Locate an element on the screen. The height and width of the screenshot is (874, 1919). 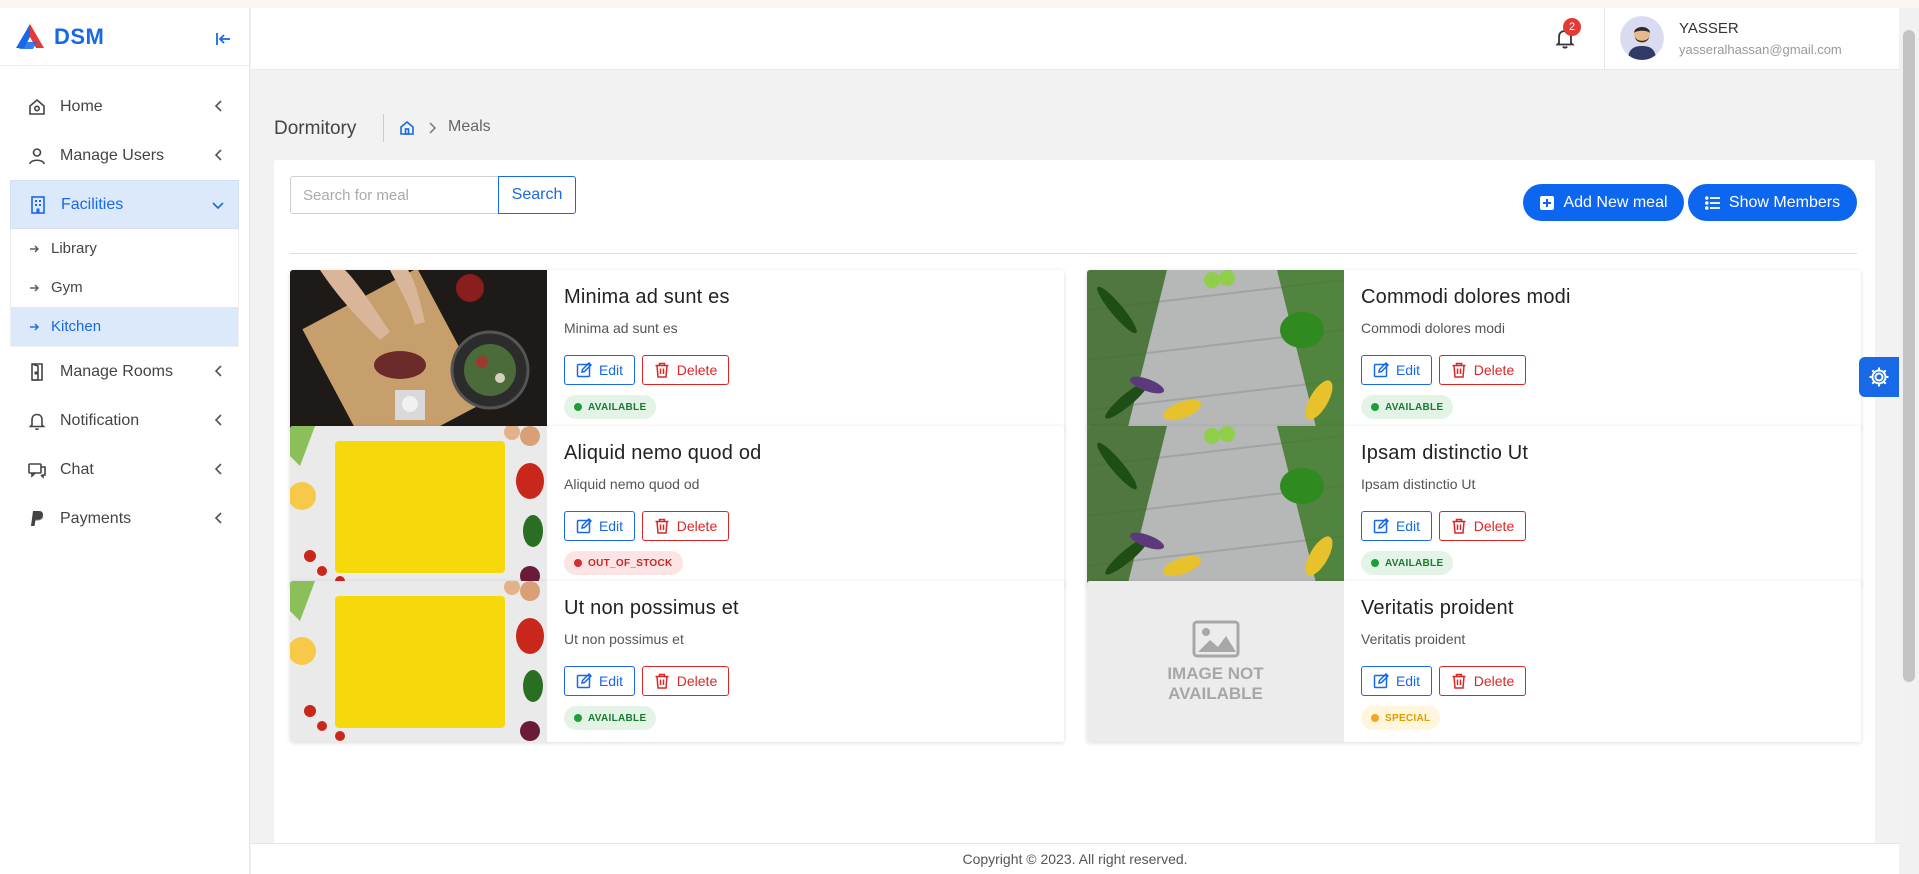
app-name: DSM is located at coordinates (79, 36).